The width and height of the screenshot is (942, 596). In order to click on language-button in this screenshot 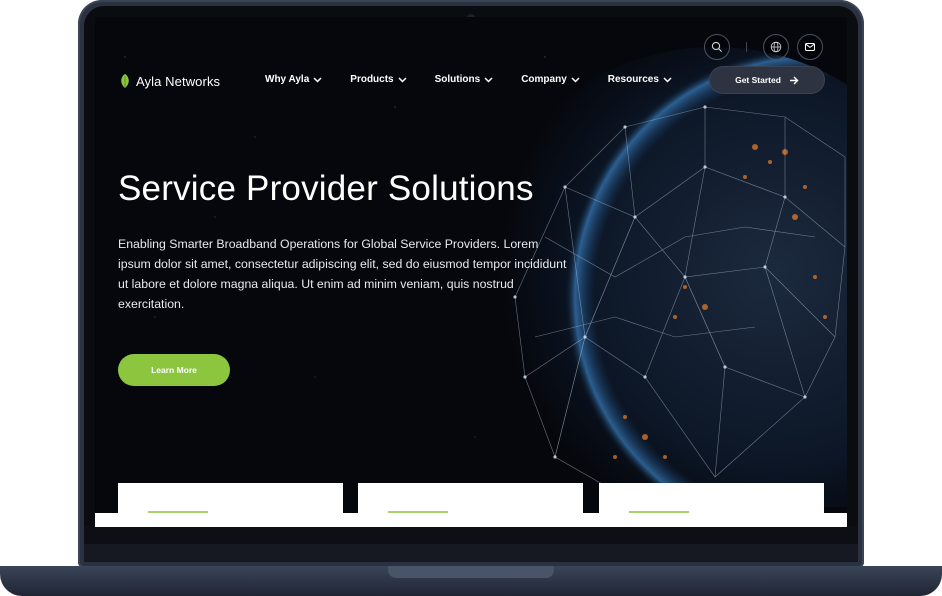, I will do `click(776, 47)`.